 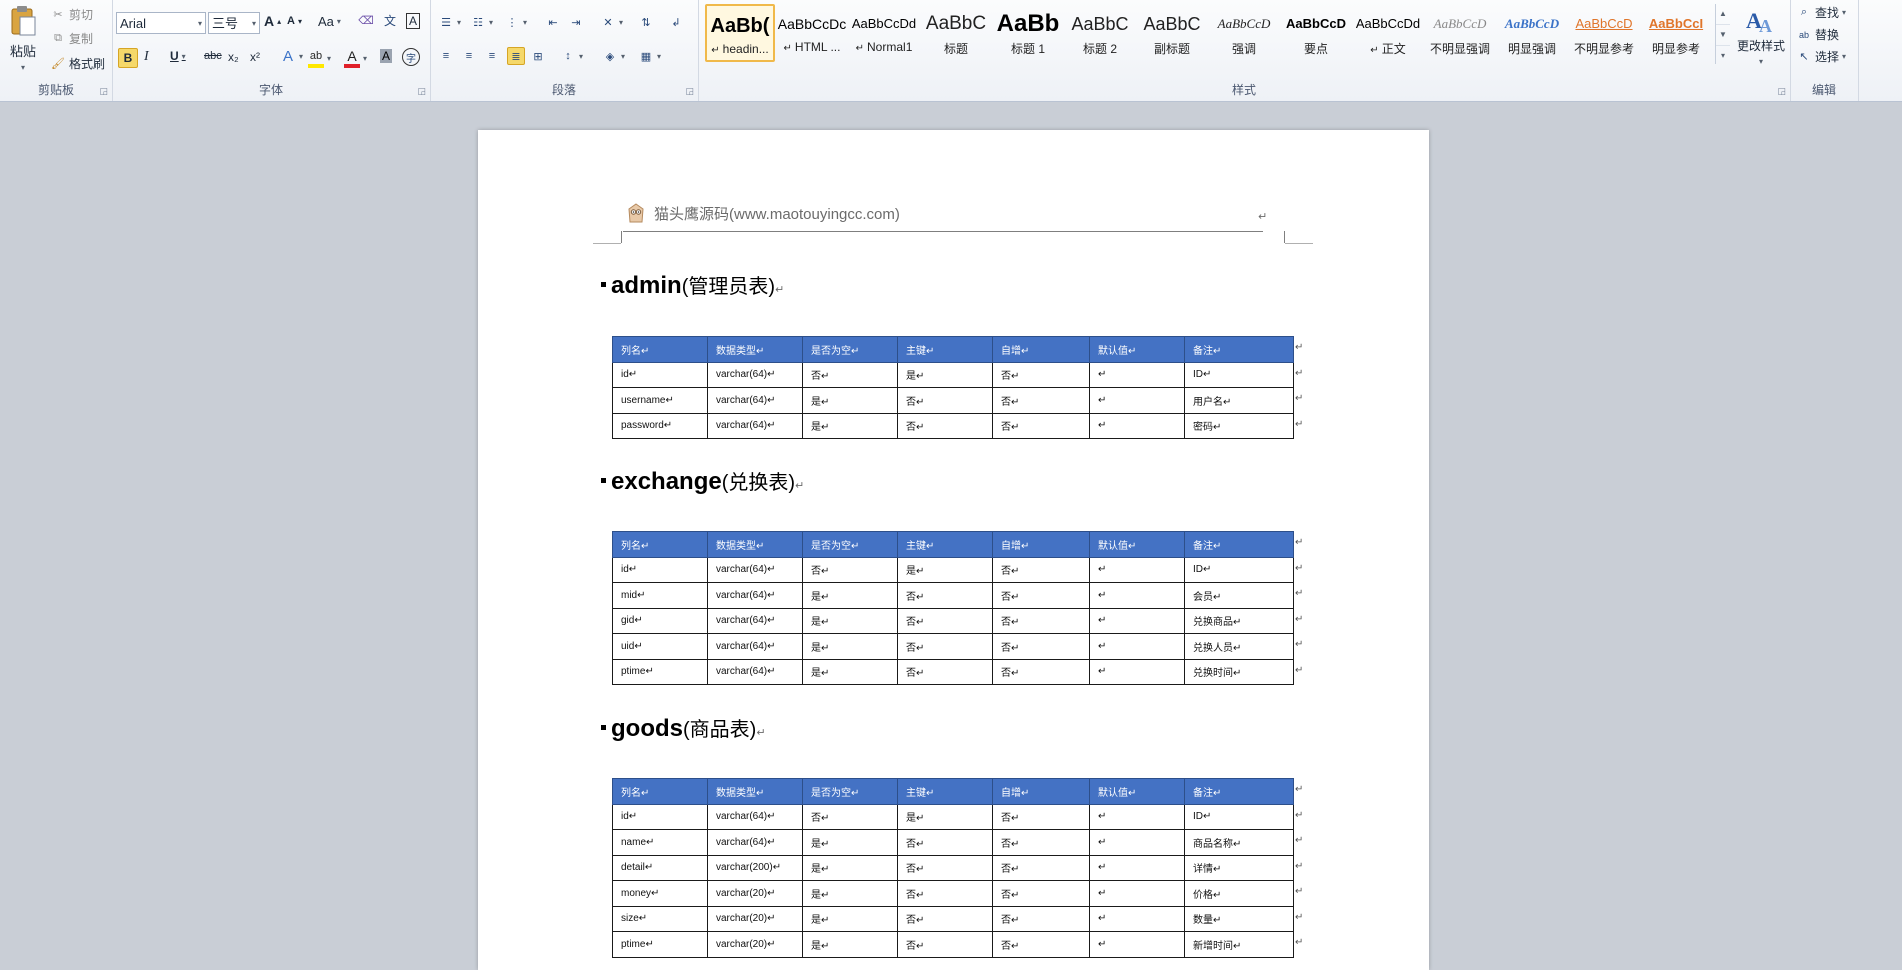 What do you see at coordinates (553, 22) in the screenshot?
I see `decrease-indent-button: ⇤` at bounding box center [553, 22].